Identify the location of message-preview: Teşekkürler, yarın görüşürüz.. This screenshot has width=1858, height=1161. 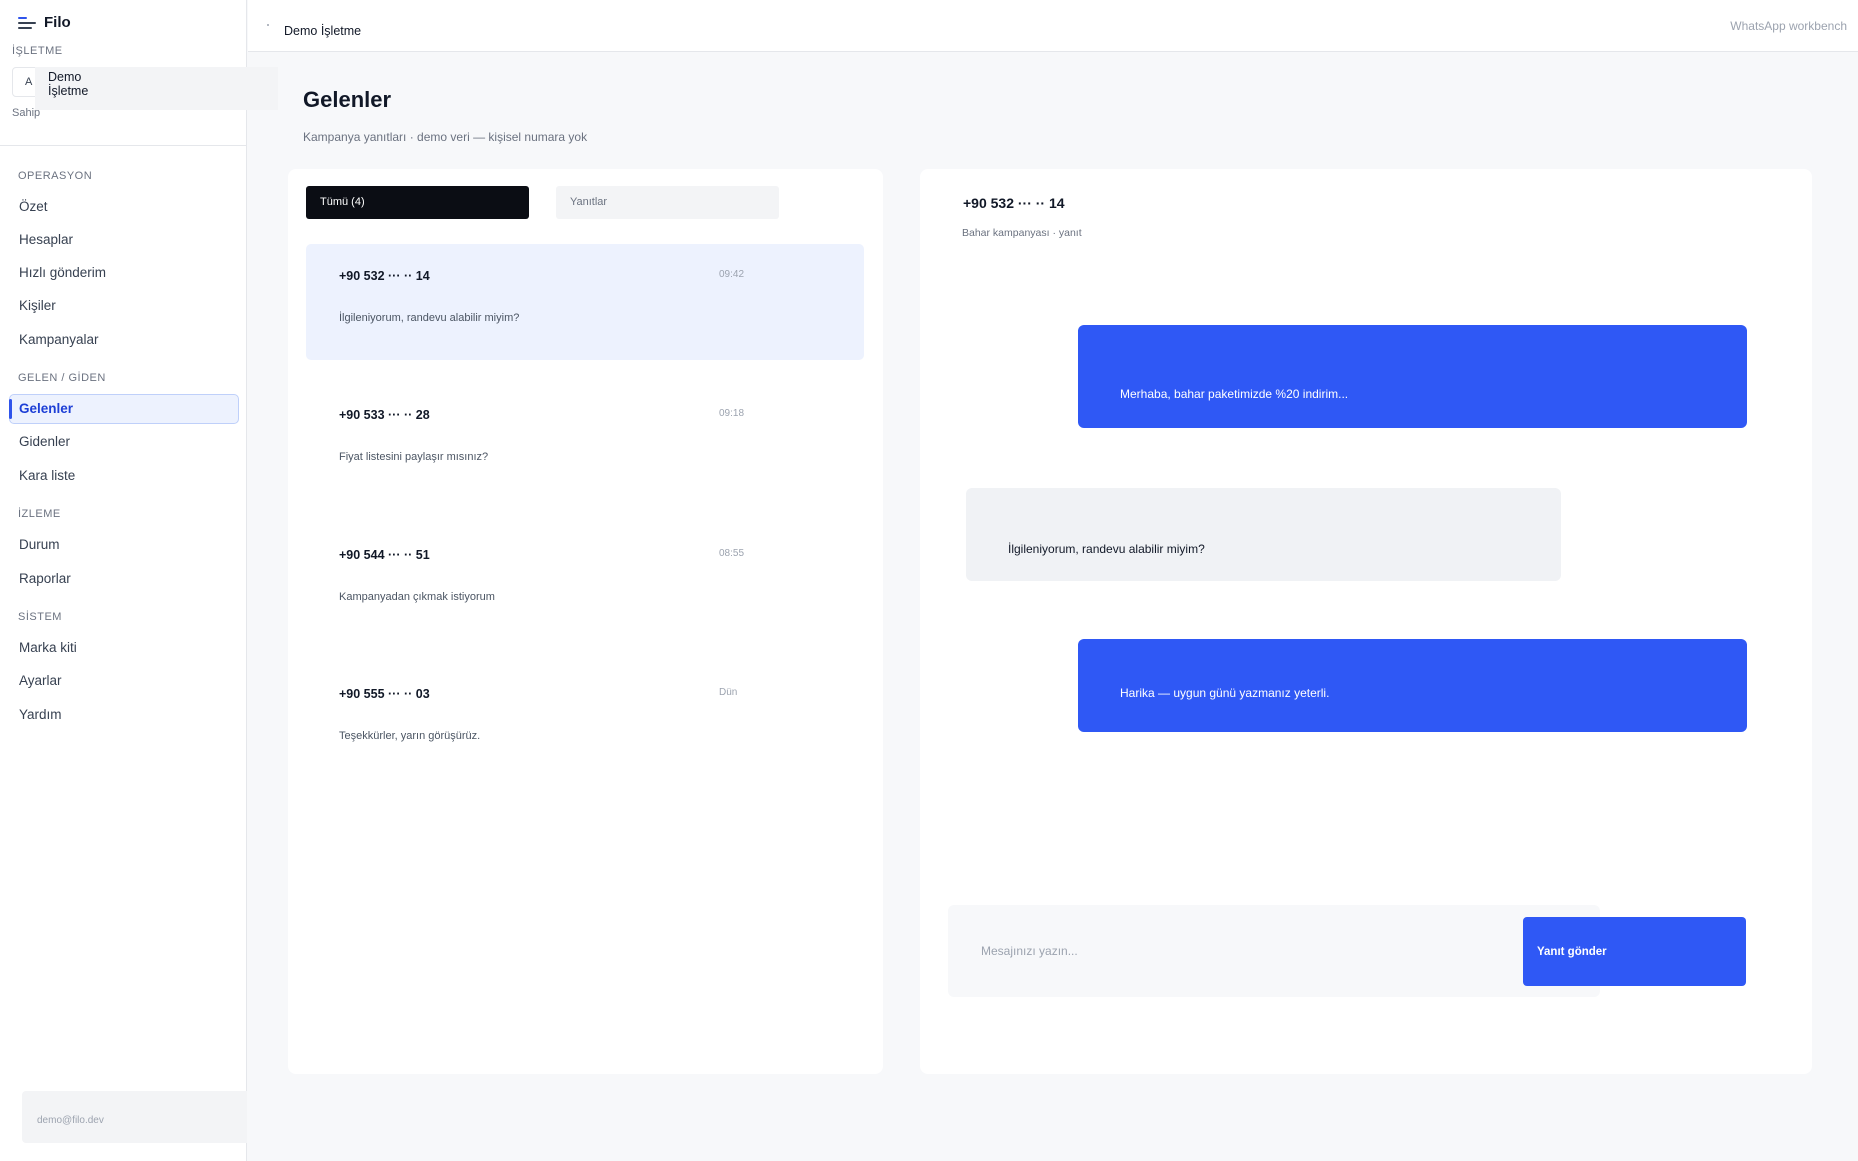
(410, 736).